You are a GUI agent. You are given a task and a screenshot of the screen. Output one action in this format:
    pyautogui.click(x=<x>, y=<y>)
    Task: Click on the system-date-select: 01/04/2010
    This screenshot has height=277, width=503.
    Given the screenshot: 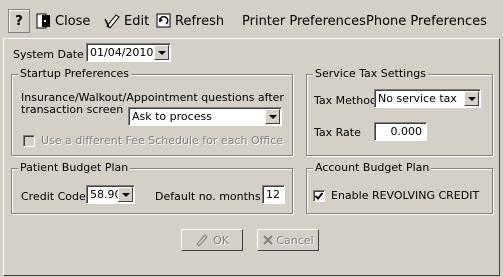 What is the action you would take?
    pyautogui.click(x=128, y=52)
    